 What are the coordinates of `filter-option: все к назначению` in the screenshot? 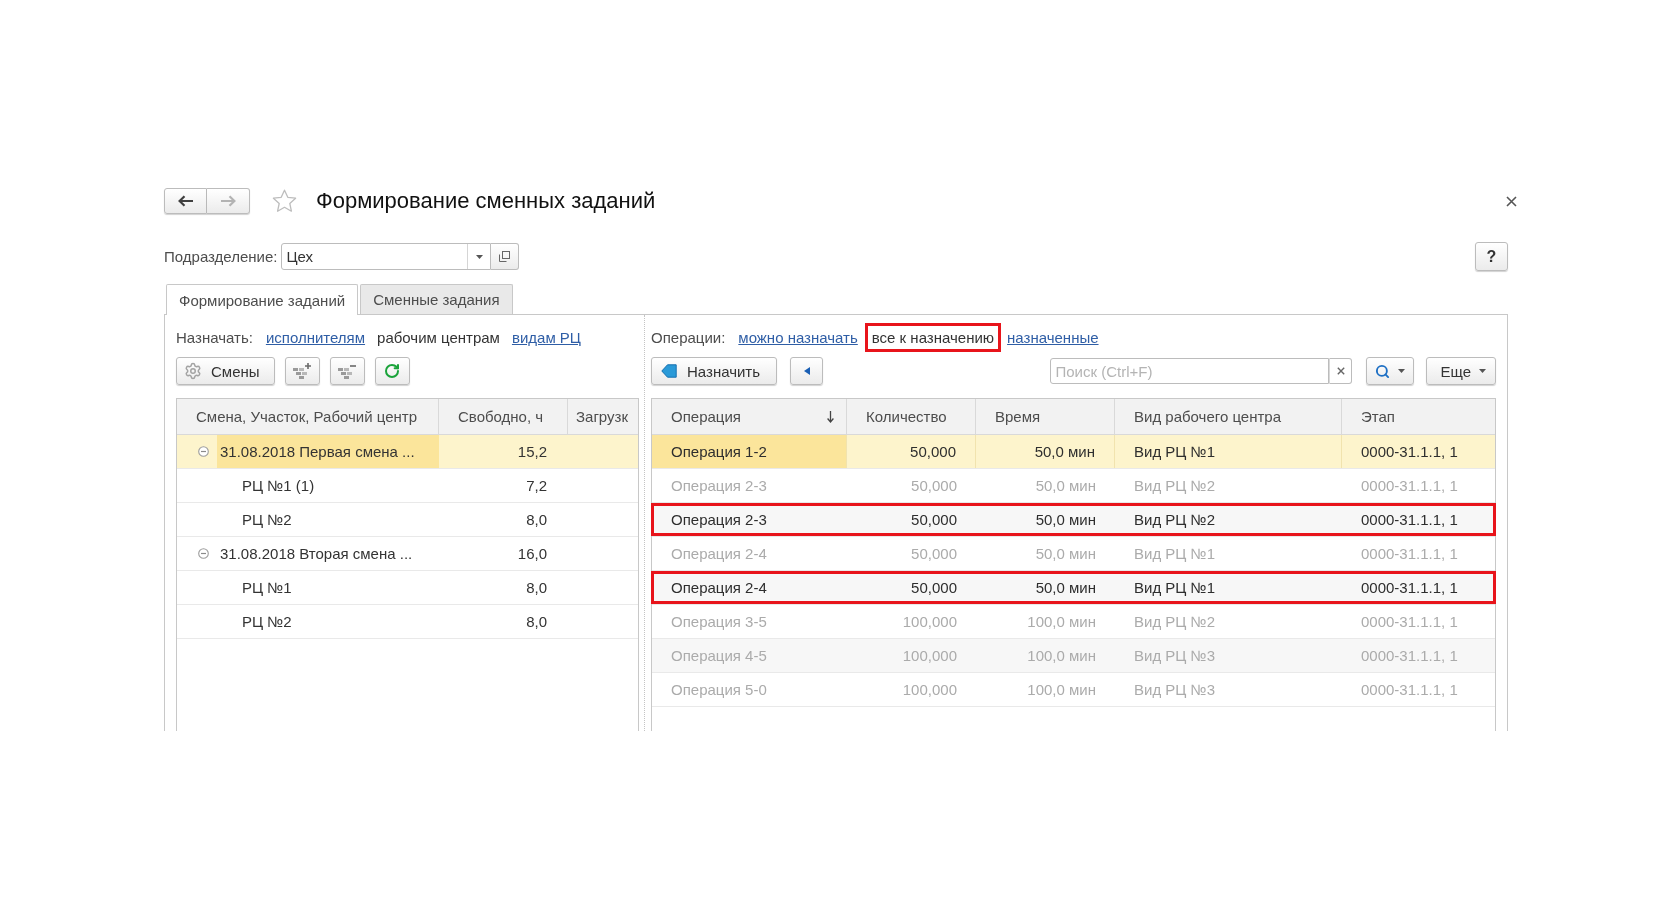 It's located at (933, 337).